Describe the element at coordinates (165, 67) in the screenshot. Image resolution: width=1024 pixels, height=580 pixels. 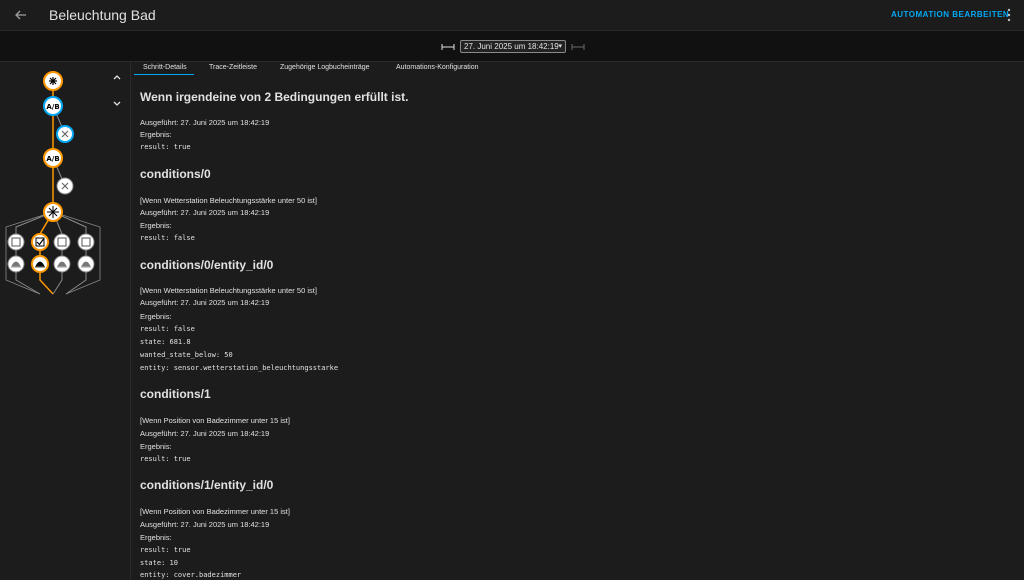
I see `tab-step-details: Schritt-Details` at that location.